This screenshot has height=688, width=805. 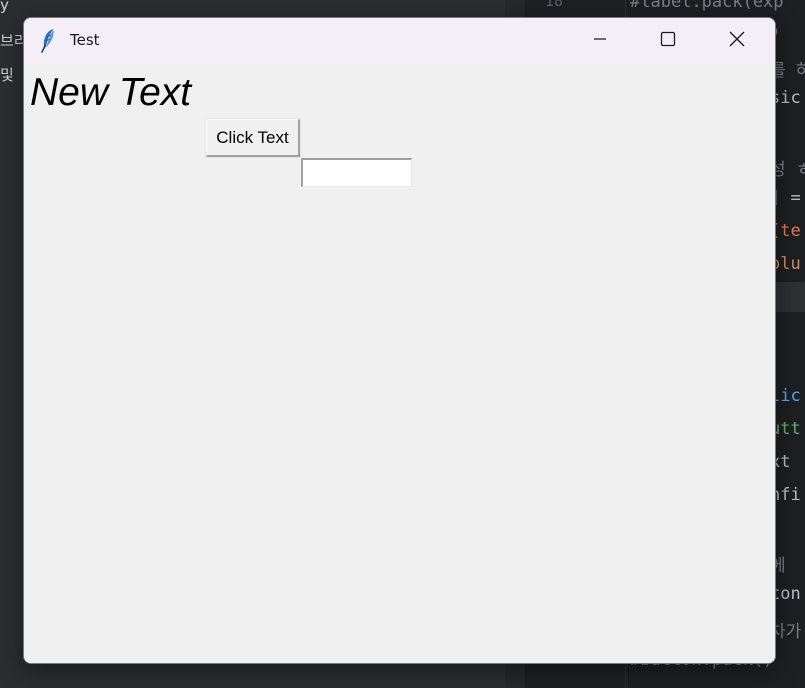 I want to click on background-line-highlight, so click(x=790, y=297).